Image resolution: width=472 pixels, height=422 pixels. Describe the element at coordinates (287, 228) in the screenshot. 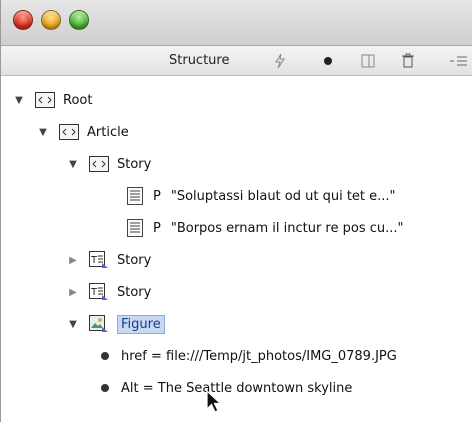

I see `paragraph-text-2: "Borpos ernam il inctur re pos cu..."` at that location.